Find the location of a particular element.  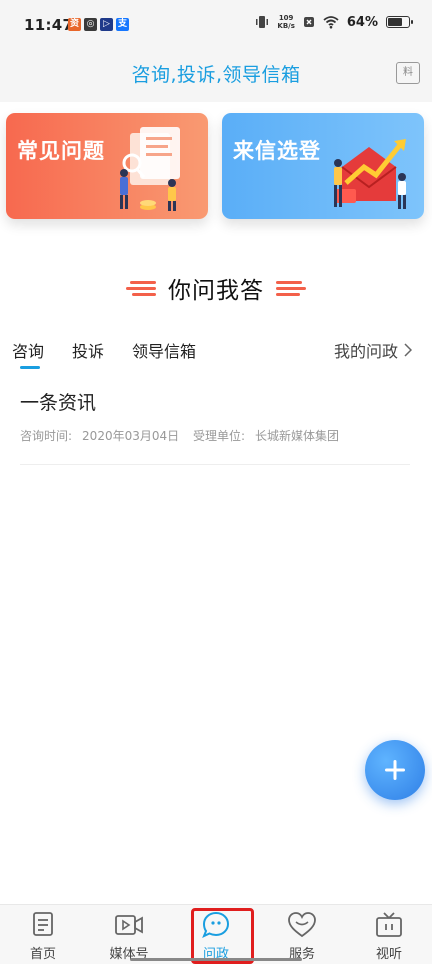

net-speed-value: 109 is located at coordinates (286, 18).